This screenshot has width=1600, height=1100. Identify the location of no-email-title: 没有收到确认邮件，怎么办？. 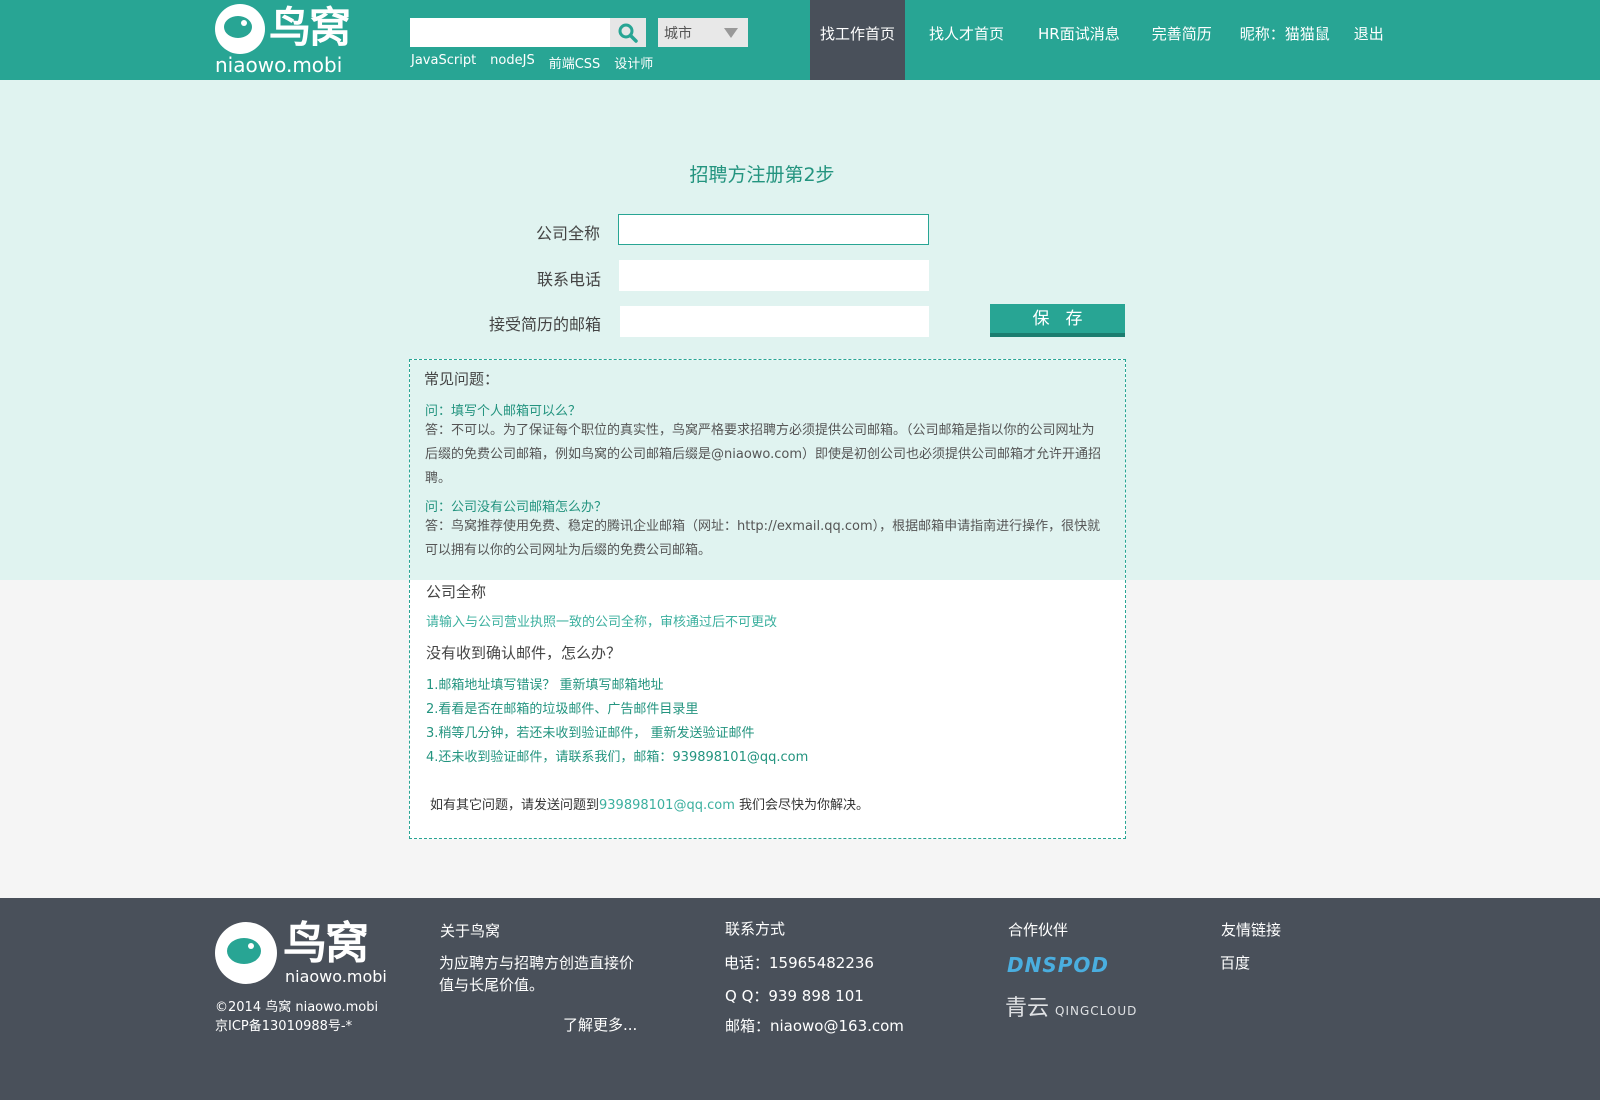
(524, 653).